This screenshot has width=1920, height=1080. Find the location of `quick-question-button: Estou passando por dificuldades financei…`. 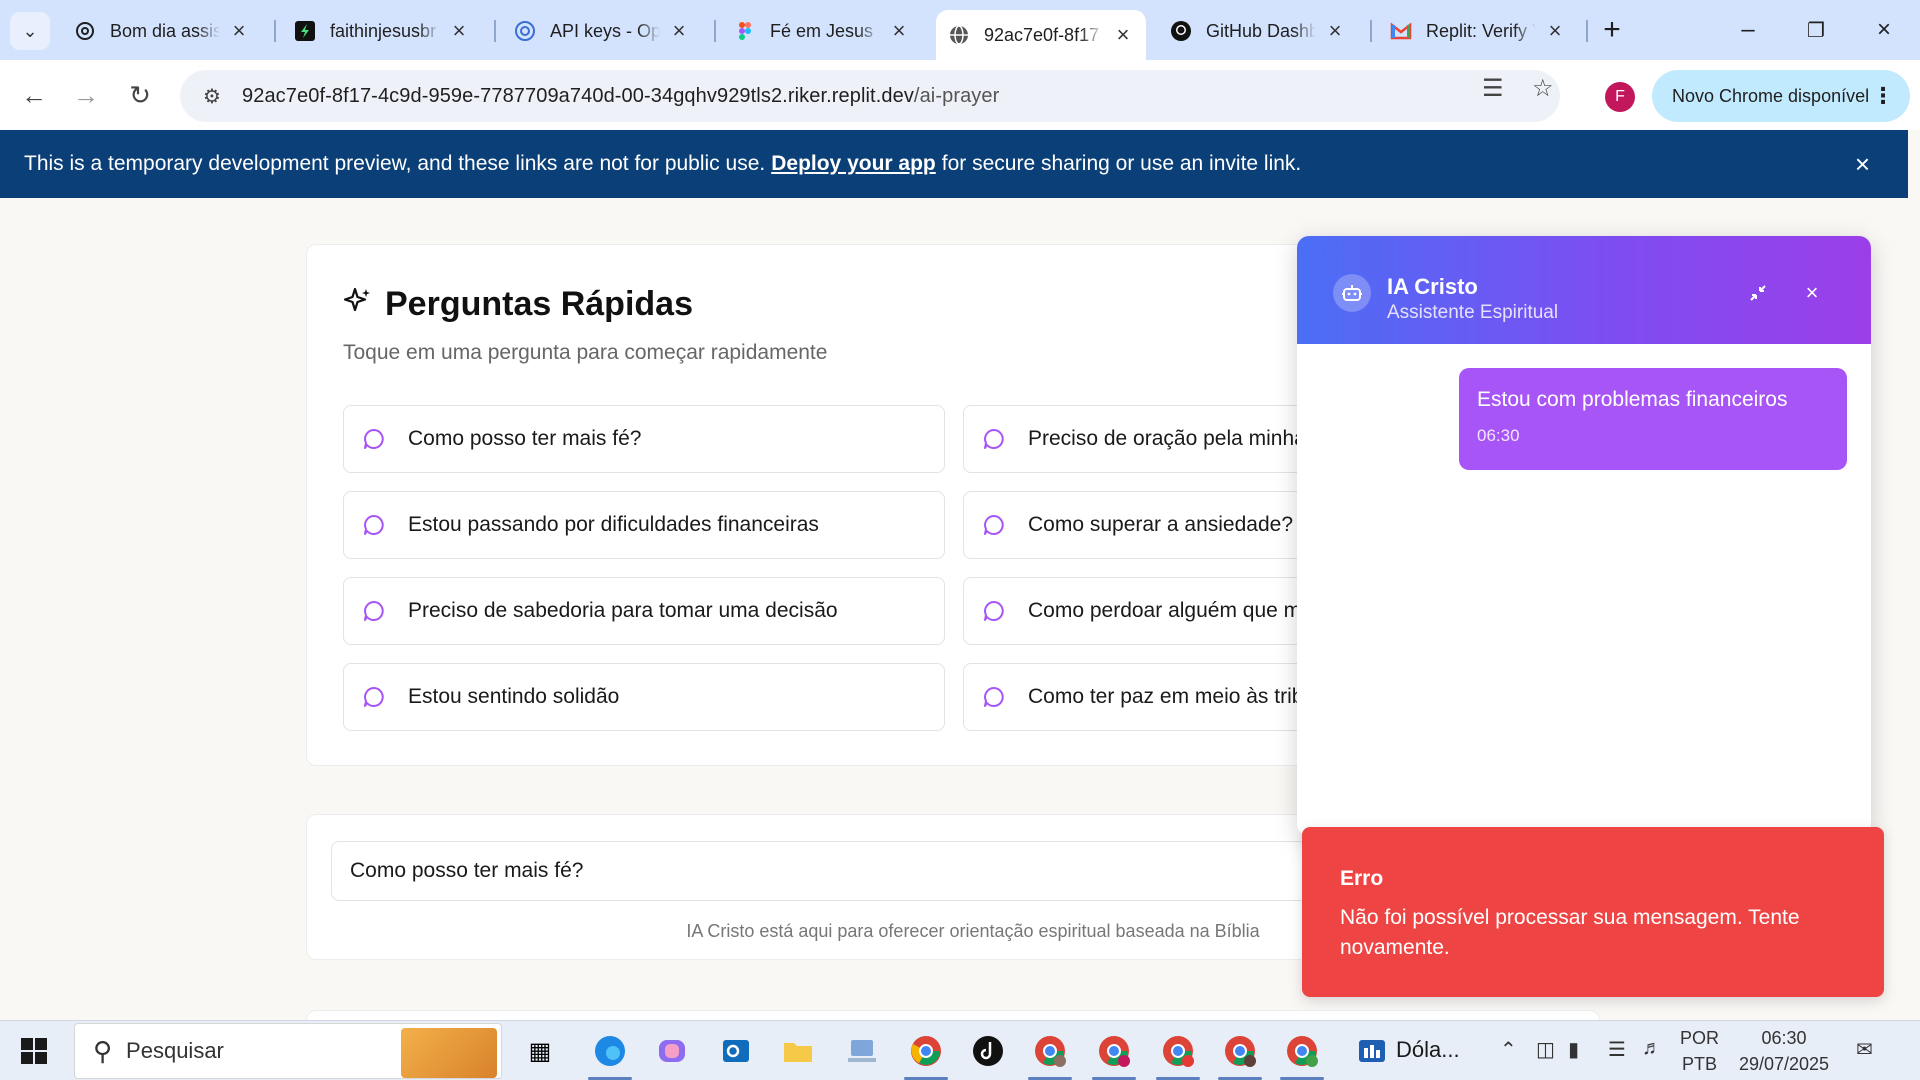

quick-question-button: Estou passando por dificuldades financei… is located at coordinates (644, 525).